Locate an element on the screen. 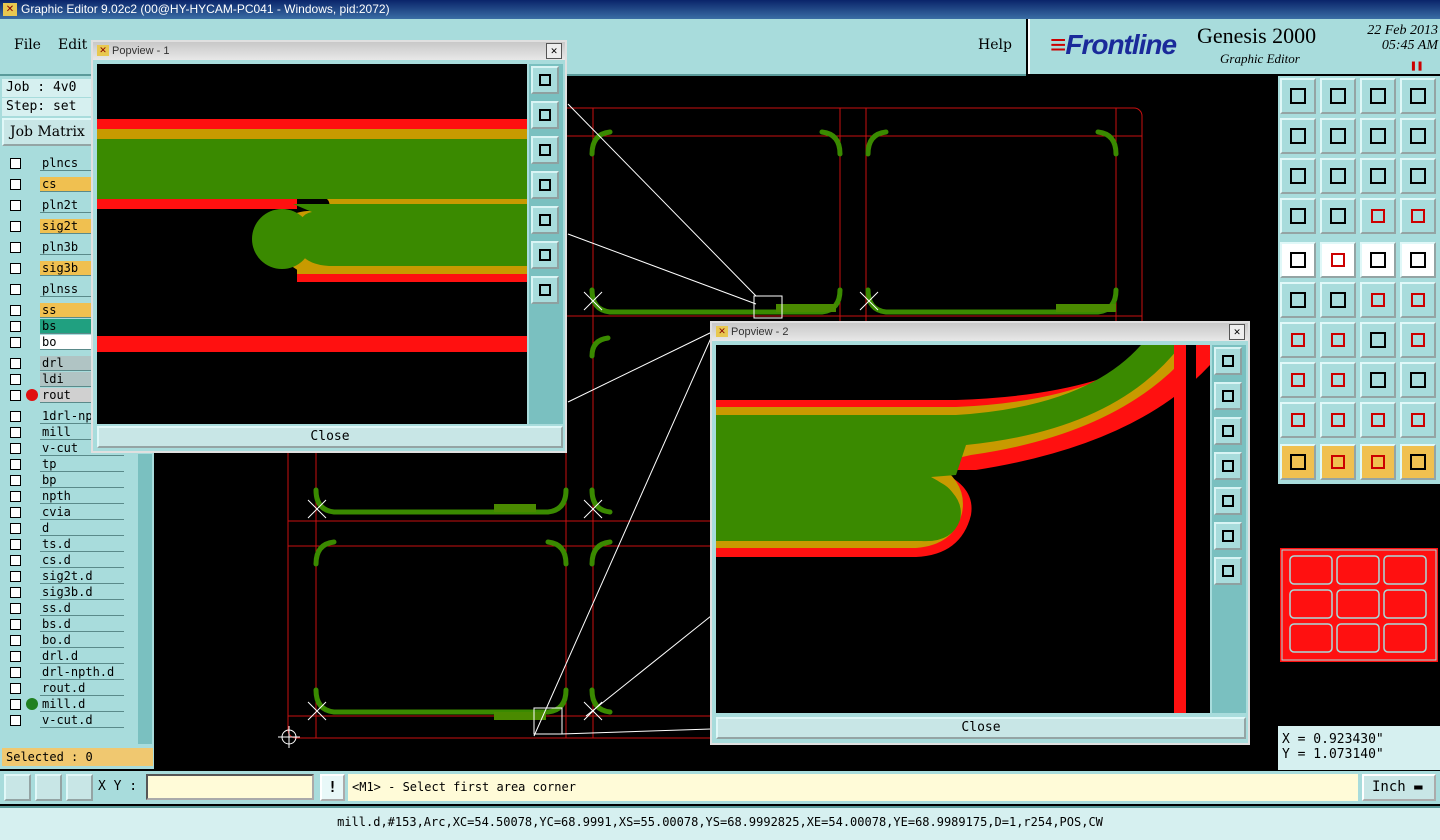 This screenshot has height=840, width=1440. layer-row: ts.d is located at coordinates (65, 544).